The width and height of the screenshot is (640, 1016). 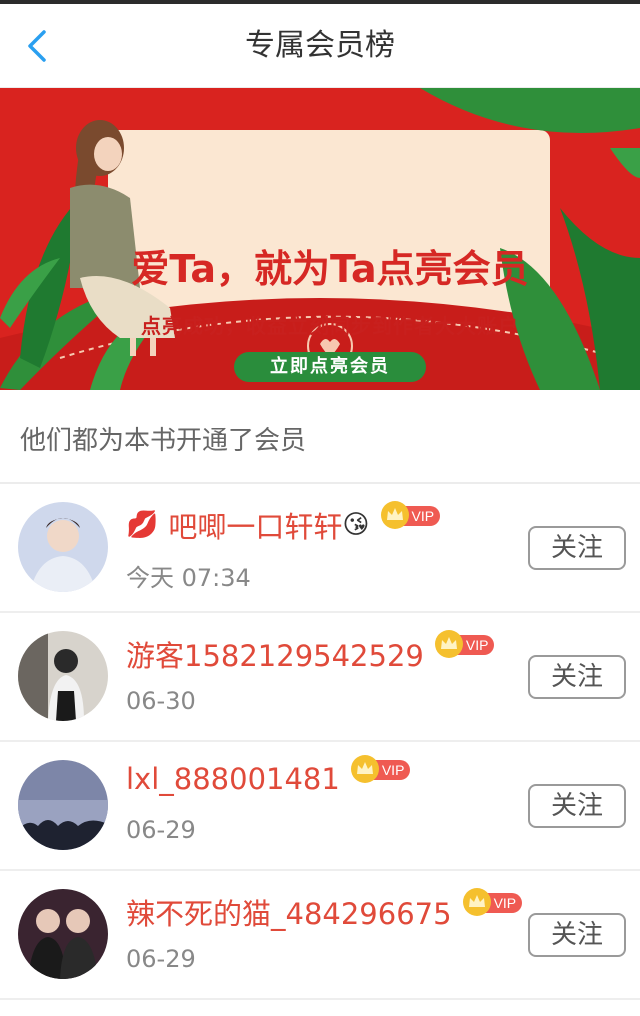 I want to click on username-group: 辣不死的猫_484296675 VIP, so click(x=324, y=910).